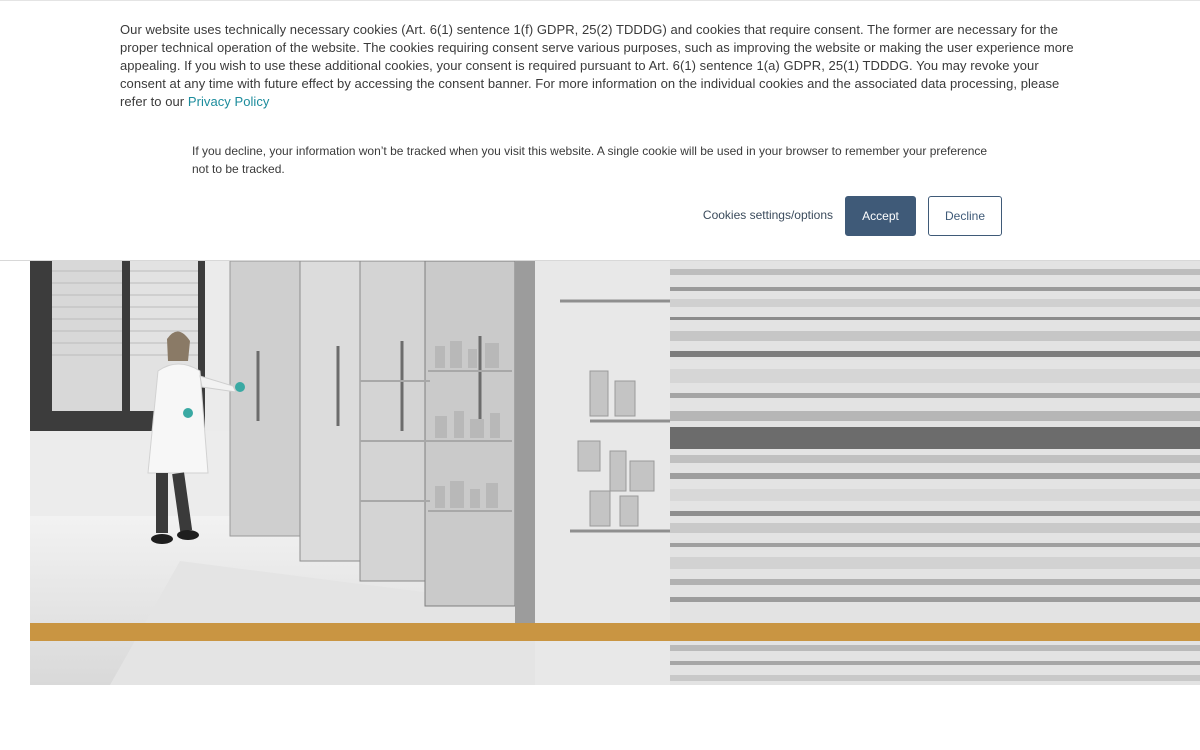 This screenshot has height=750, width=1200. Describe the element at coordinates (880, 216) in the screenshot. I see `accept-button: Accept` at that location.